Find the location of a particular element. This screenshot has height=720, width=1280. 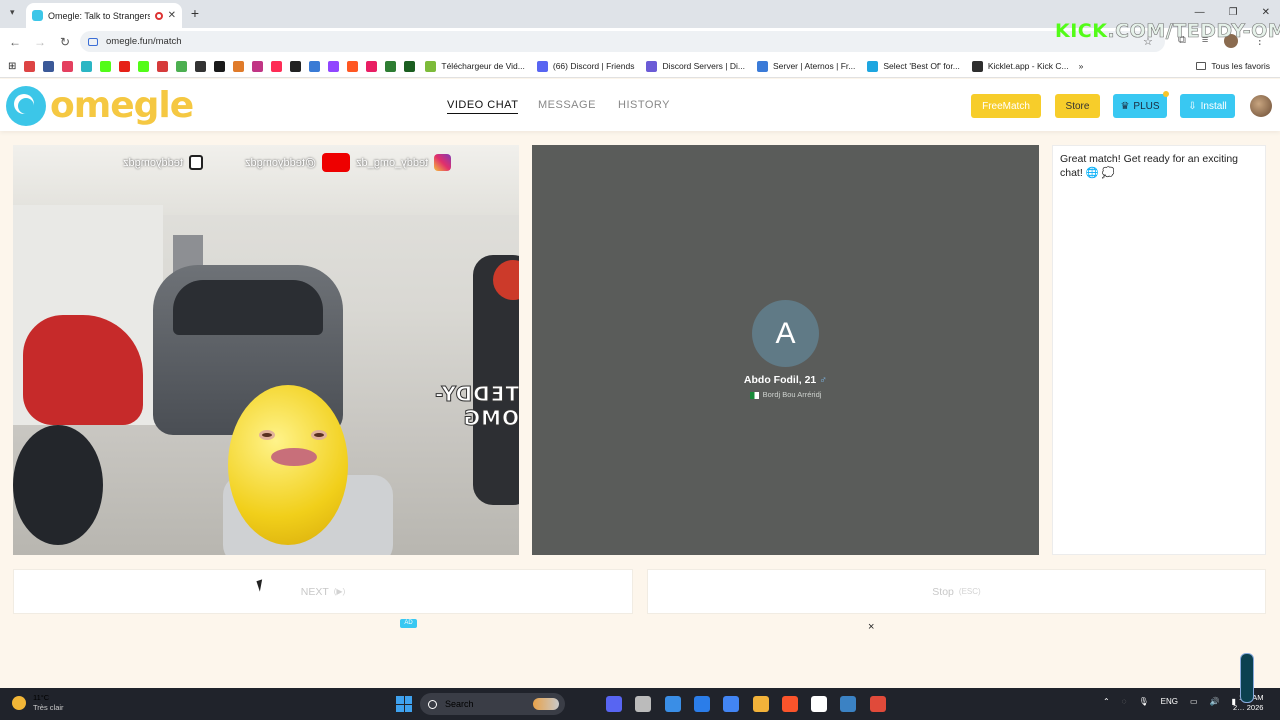

install-button: ⇩ Install is located at coordinates (1207, 106).